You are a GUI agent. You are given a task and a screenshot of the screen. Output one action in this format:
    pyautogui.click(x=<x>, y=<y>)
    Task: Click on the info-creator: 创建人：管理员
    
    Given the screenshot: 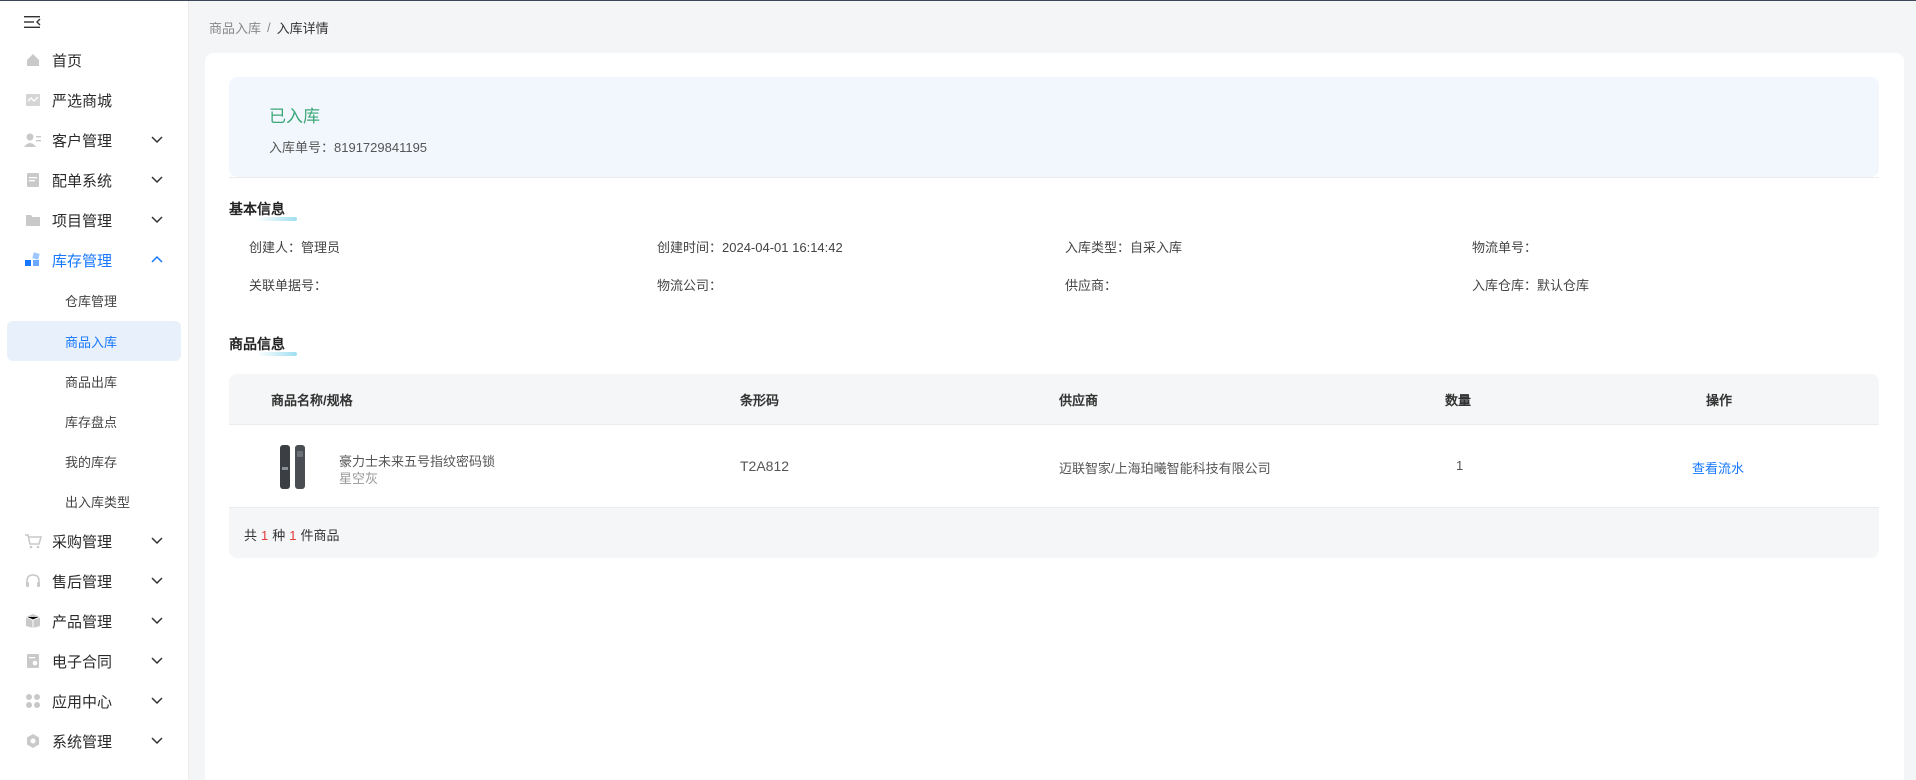 What is the action you would take?
    pyautogui.click(x=294, y=246)
    